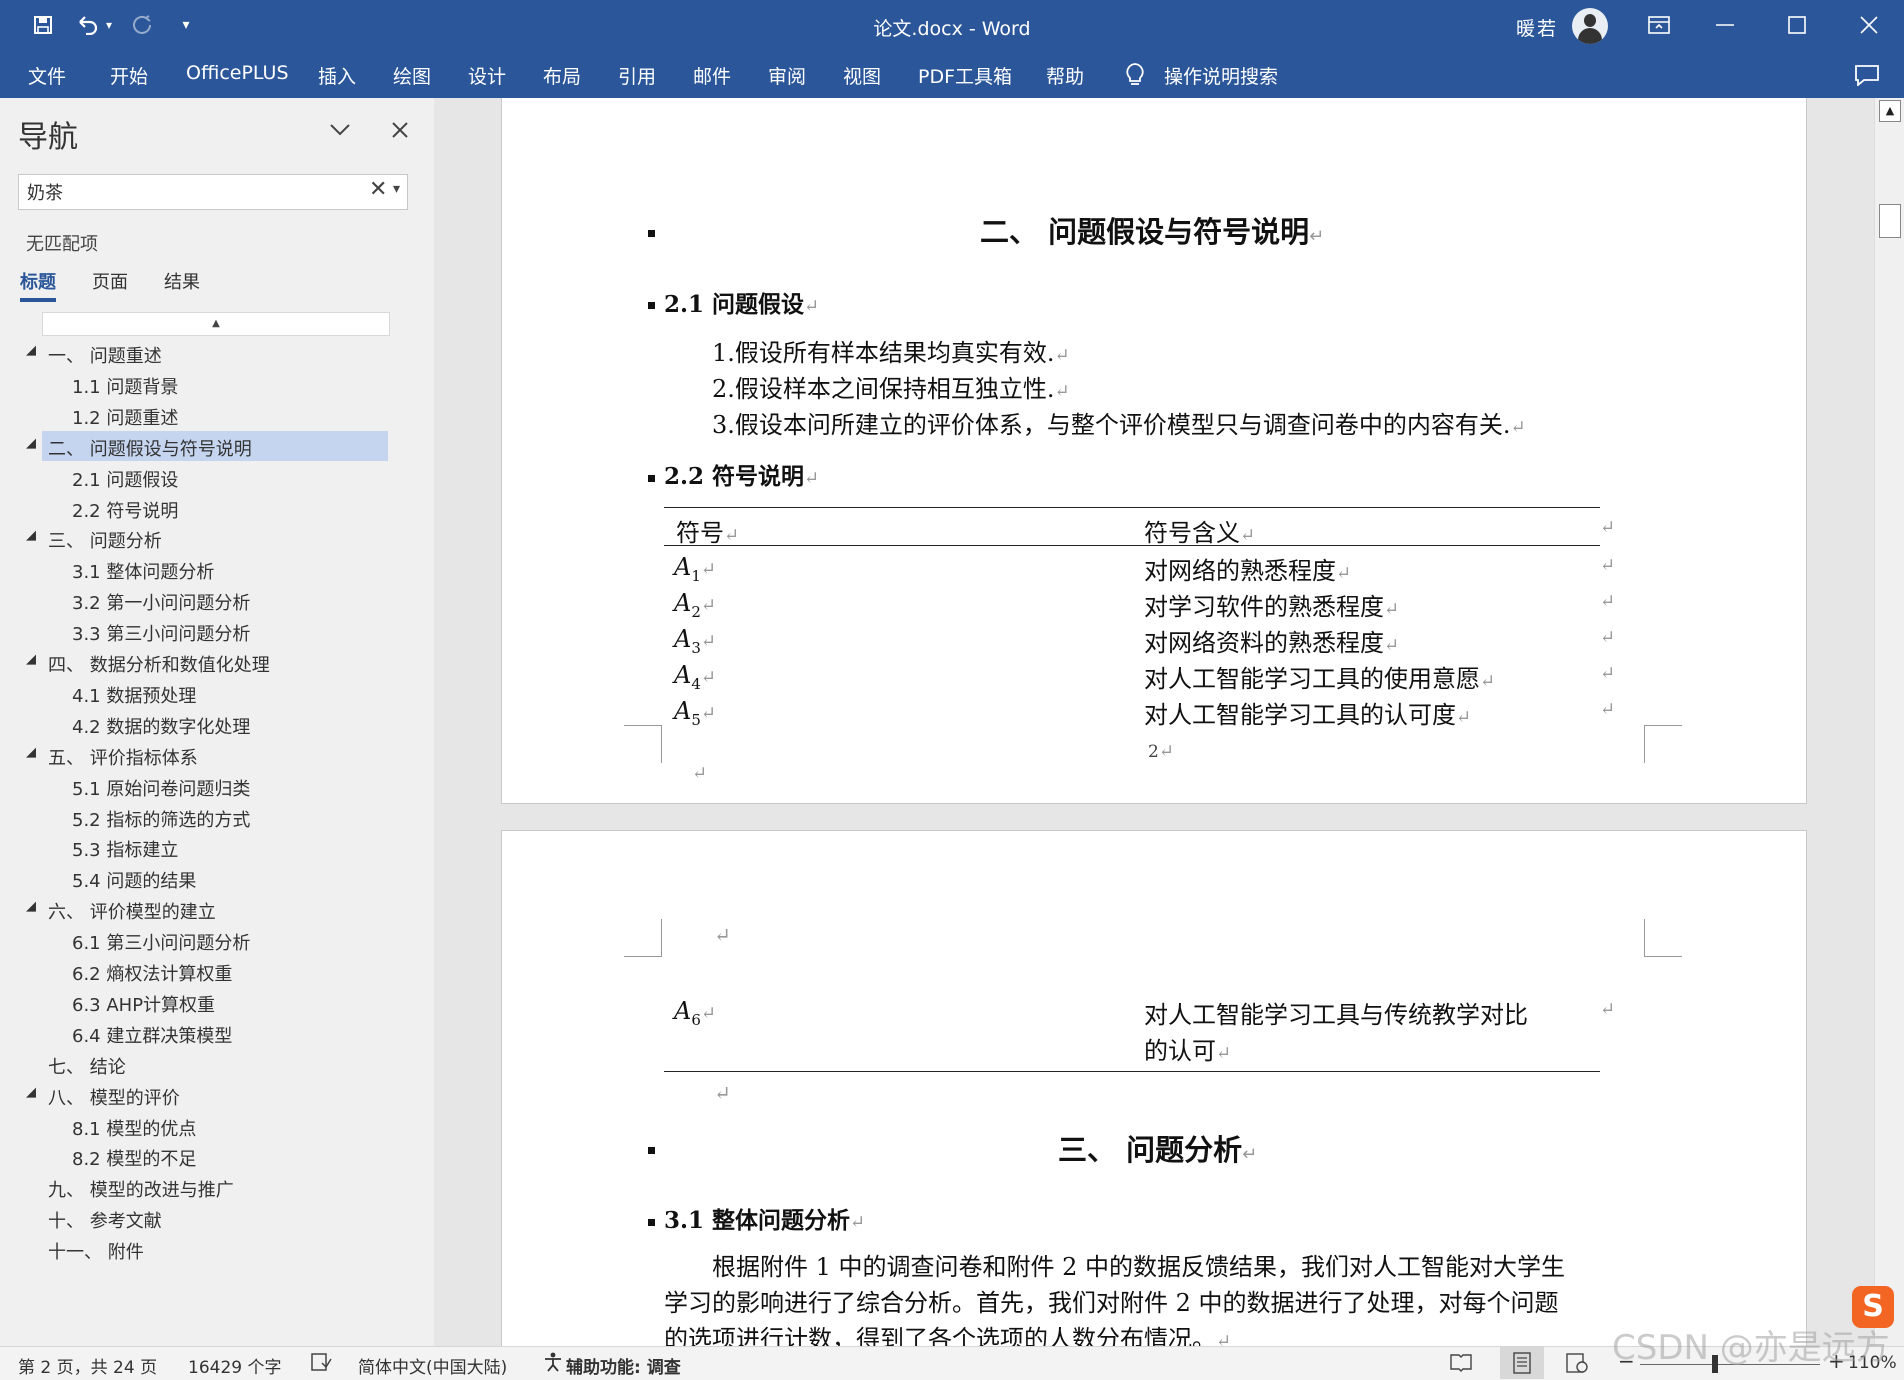 This screenshot has width=1904, height=1380. I want to click on paragraph-line: 根据附件 1 中的调查问卷和附件 2 中的数据反馈结果，我们对人工智能对大学生, so click(1139, 1267).